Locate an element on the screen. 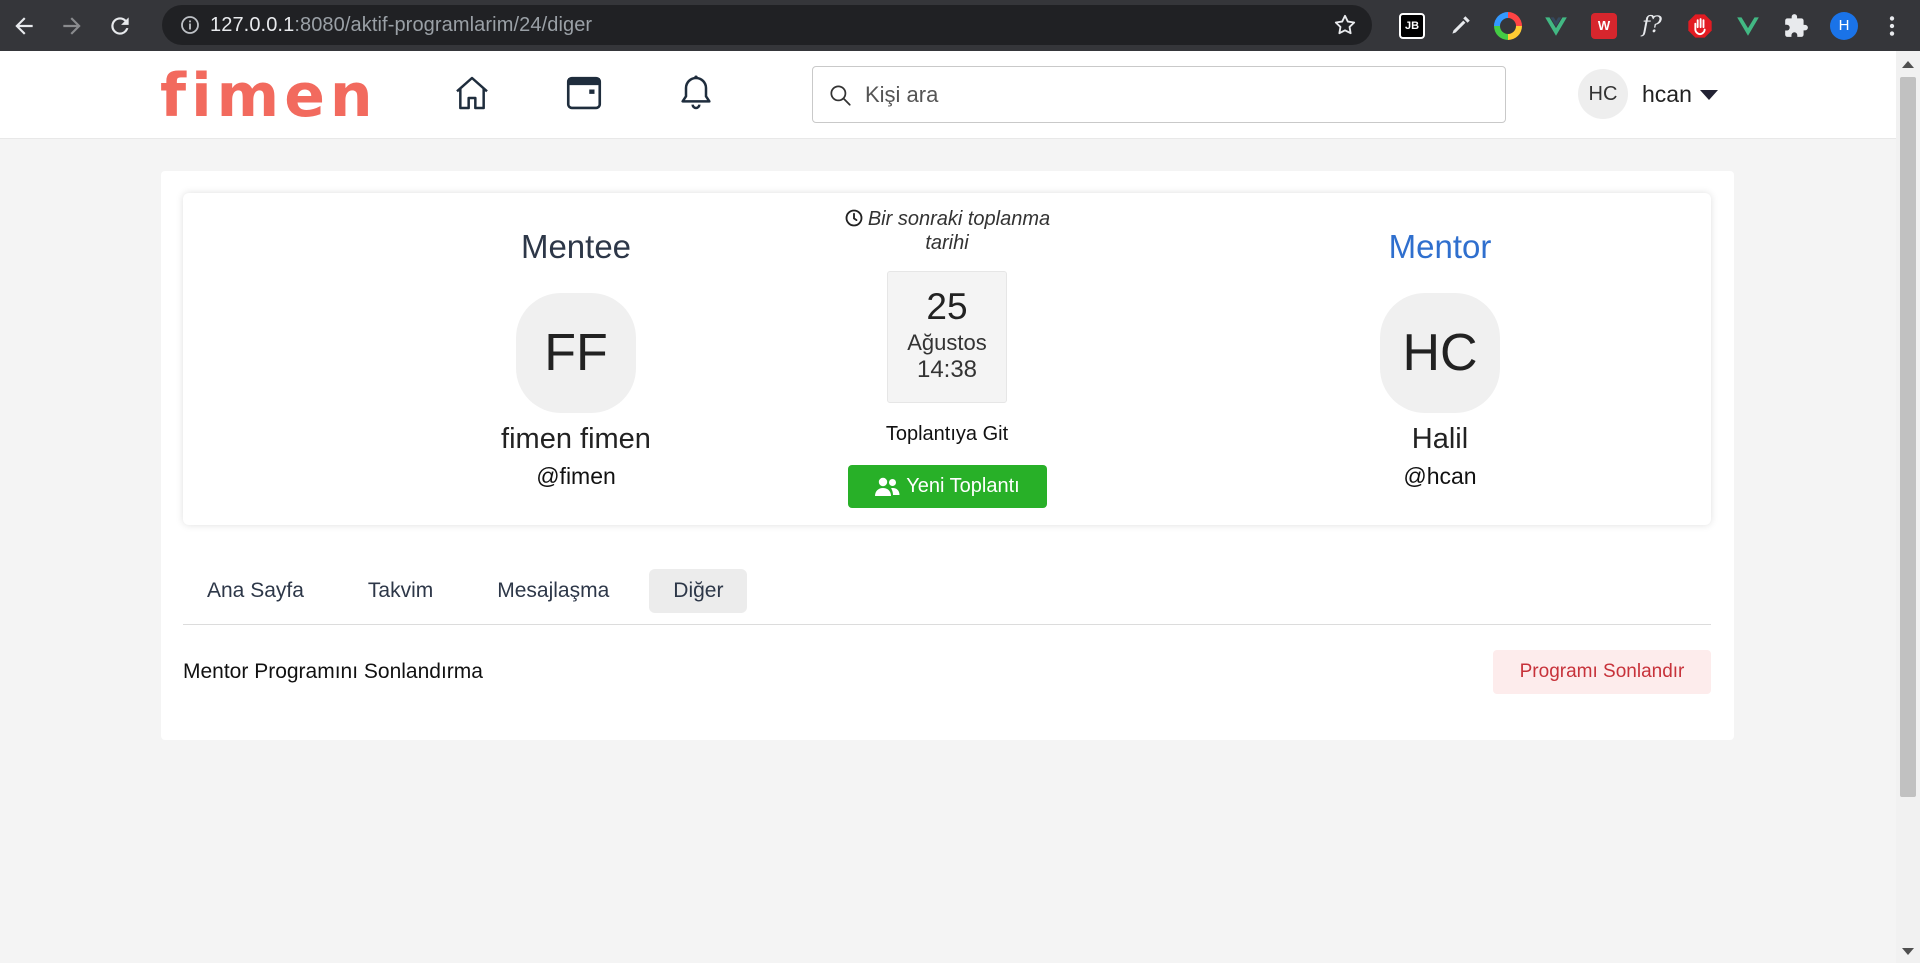  arrow-left-icon is located at coordinates (24, 25).